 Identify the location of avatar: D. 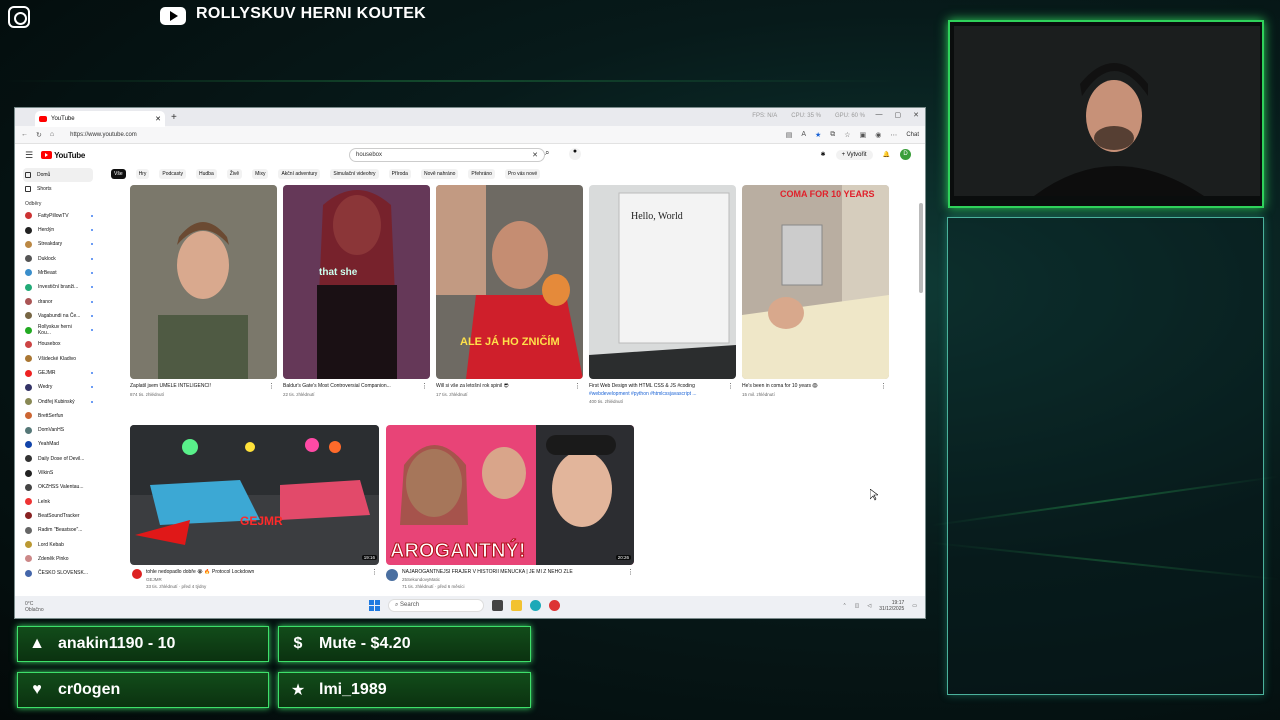
(905, 154).